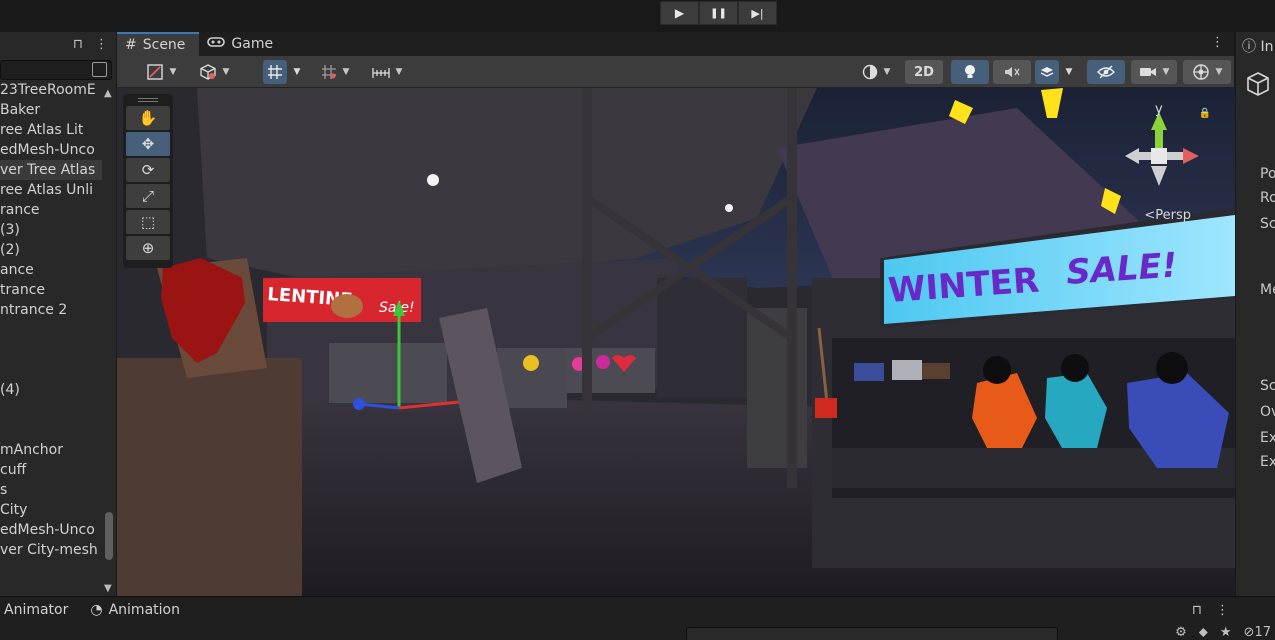 This screenshot has height=640, width=1275. Describe the element at coordinates (148, 170) in the screenshot. I see `rotate-tool-button: ⟳` at that location.